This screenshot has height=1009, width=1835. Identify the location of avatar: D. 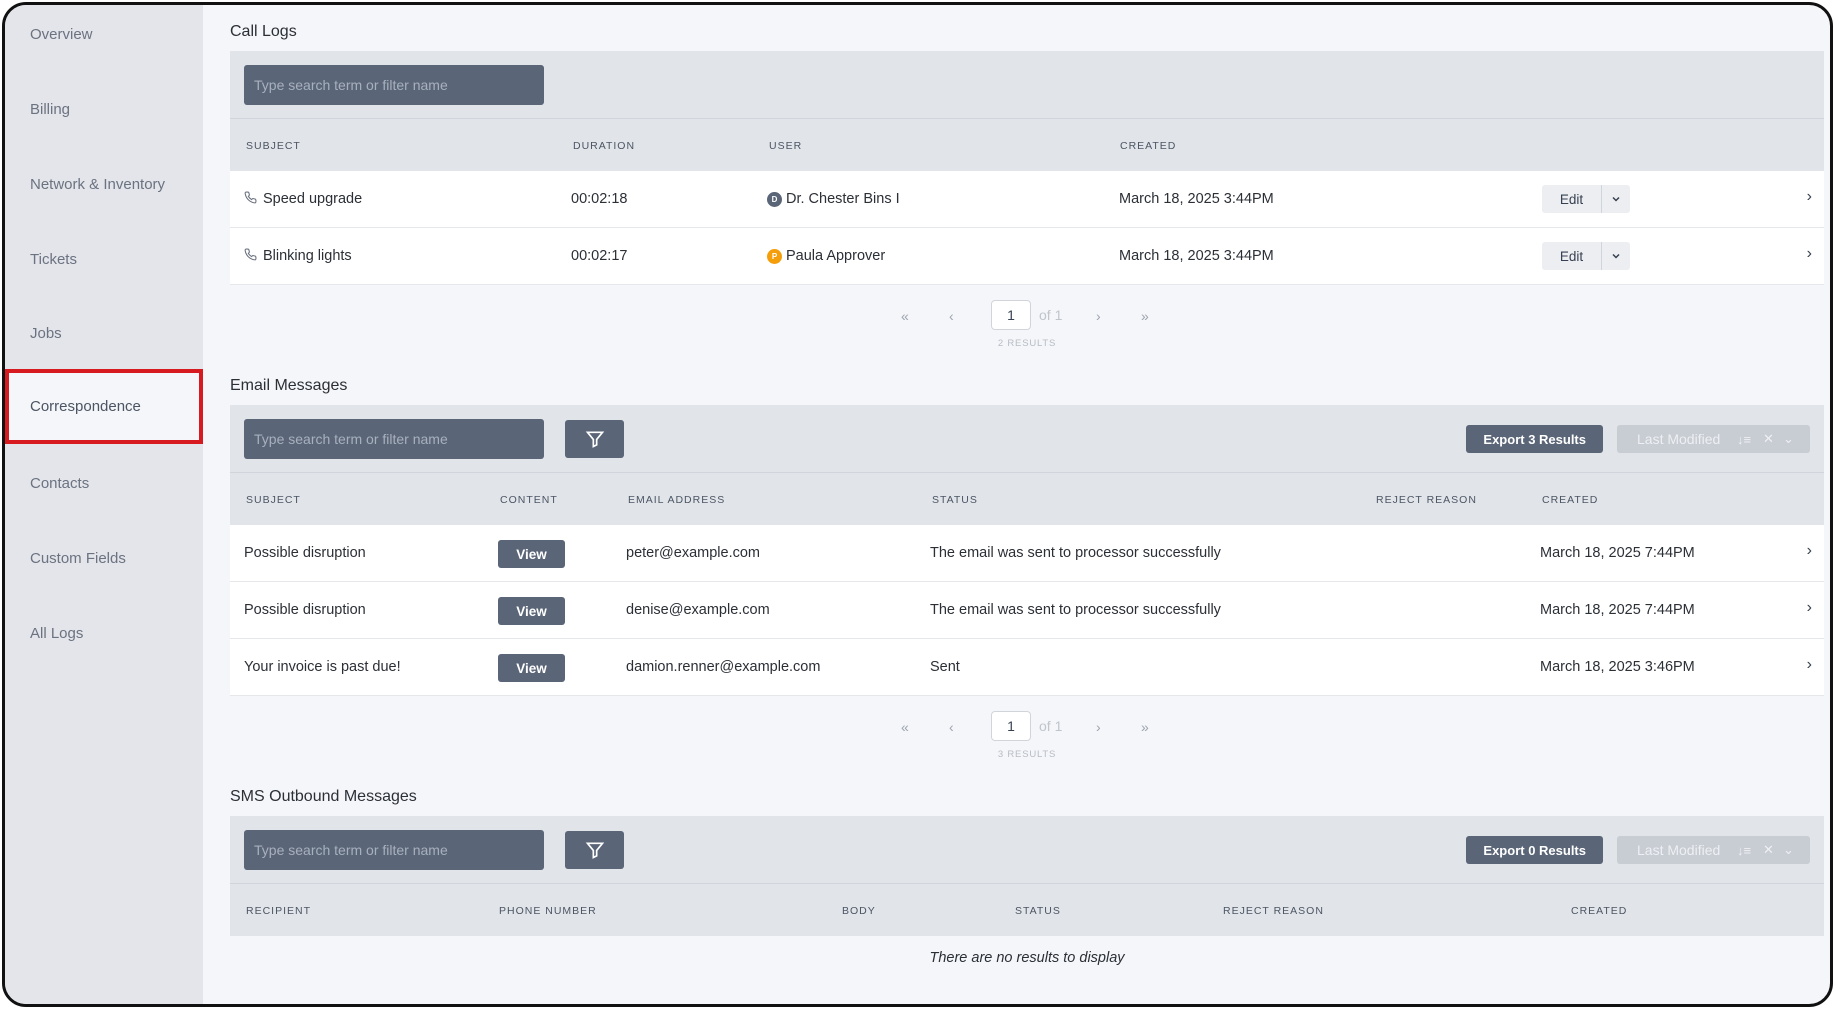
(774, 199).